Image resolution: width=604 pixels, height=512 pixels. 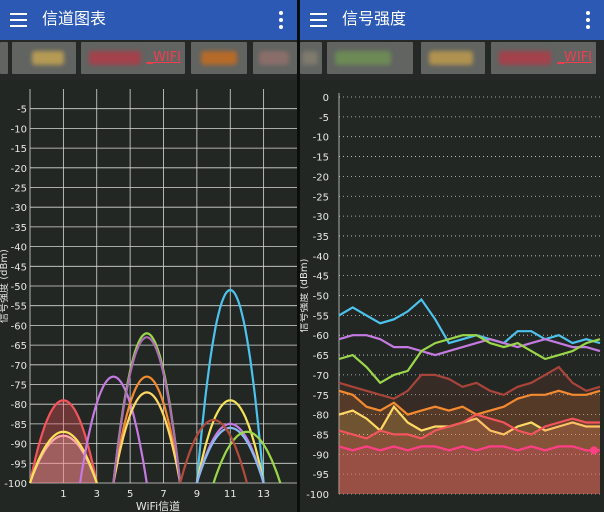 I want to click on x-tick-label: 11, so click(x=230, y=494).